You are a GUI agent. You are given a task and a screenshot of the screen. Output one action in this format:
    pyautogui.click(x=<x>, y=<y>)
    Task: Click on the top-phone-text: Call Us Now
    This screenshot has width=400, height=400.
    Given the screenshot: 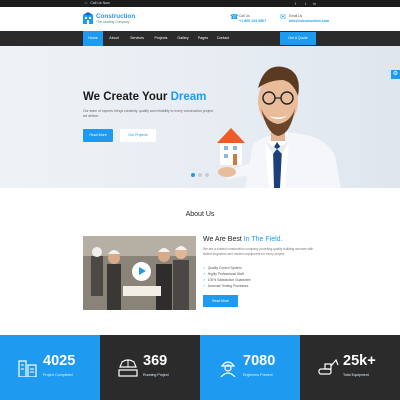 What is the action you would take?
    pyautogui.click(x=100, y=3)
    